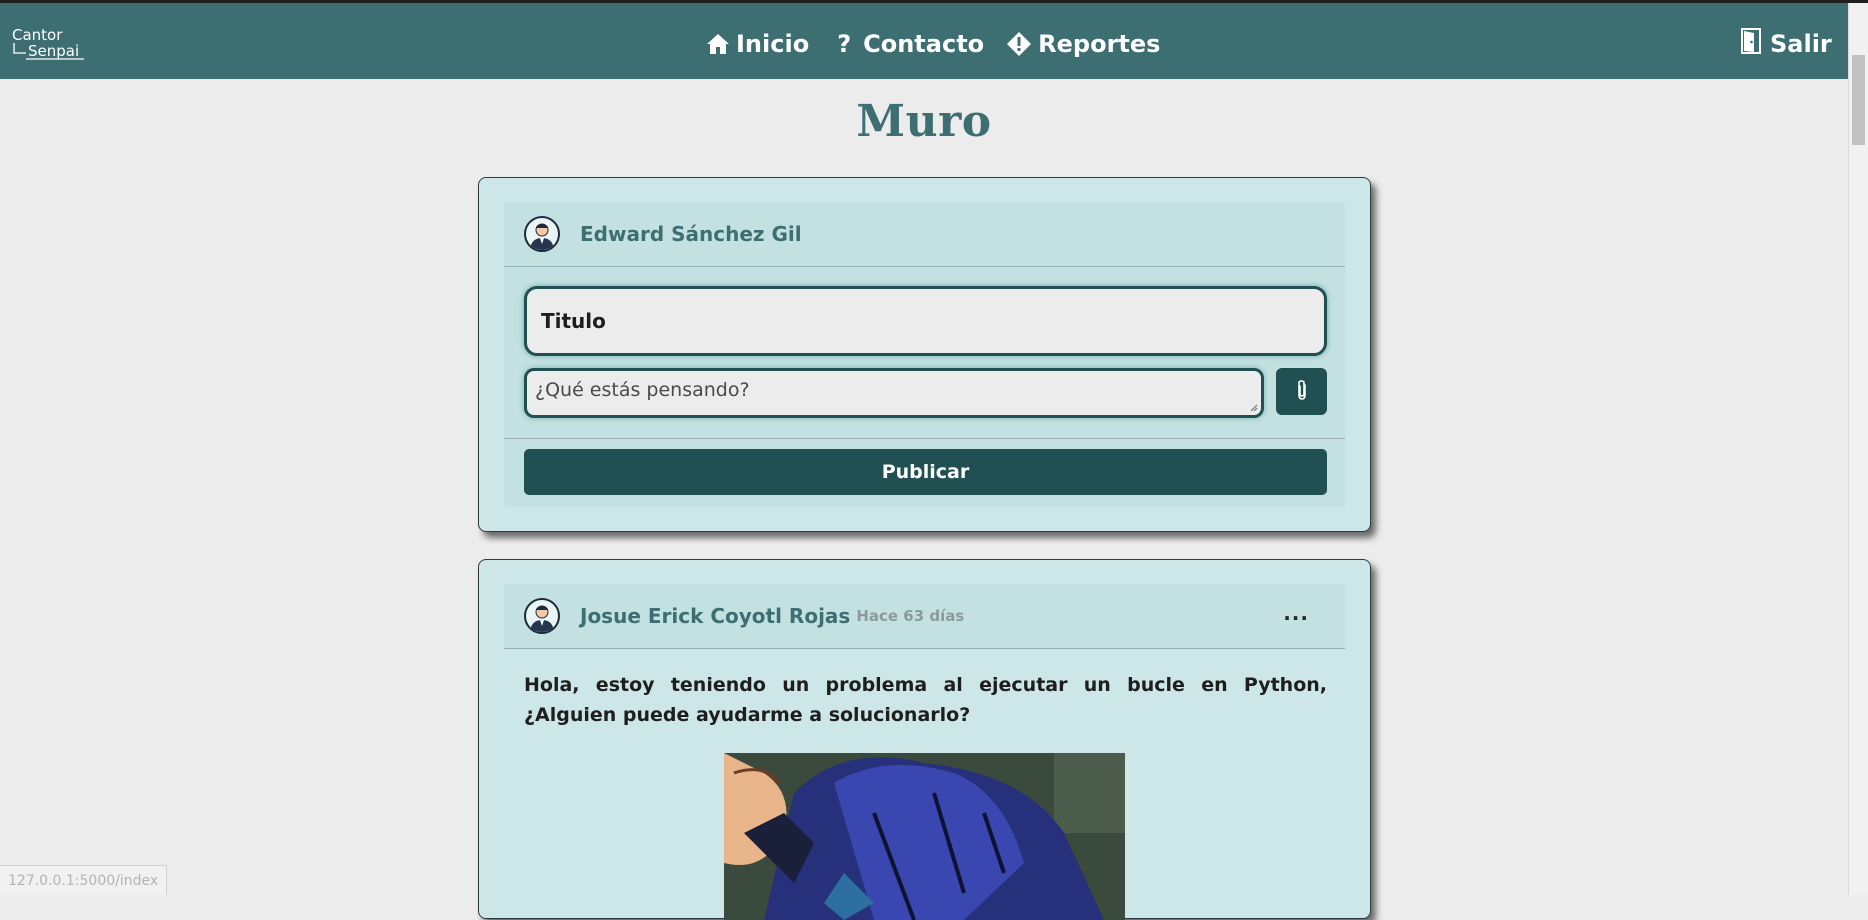 The height and width of the screenshot is (920, 1868). What do you see at coordinates (773, 44) in the screenshot?
I see `nav-label-inicio: Inicio` at bounding box center [773, 44].